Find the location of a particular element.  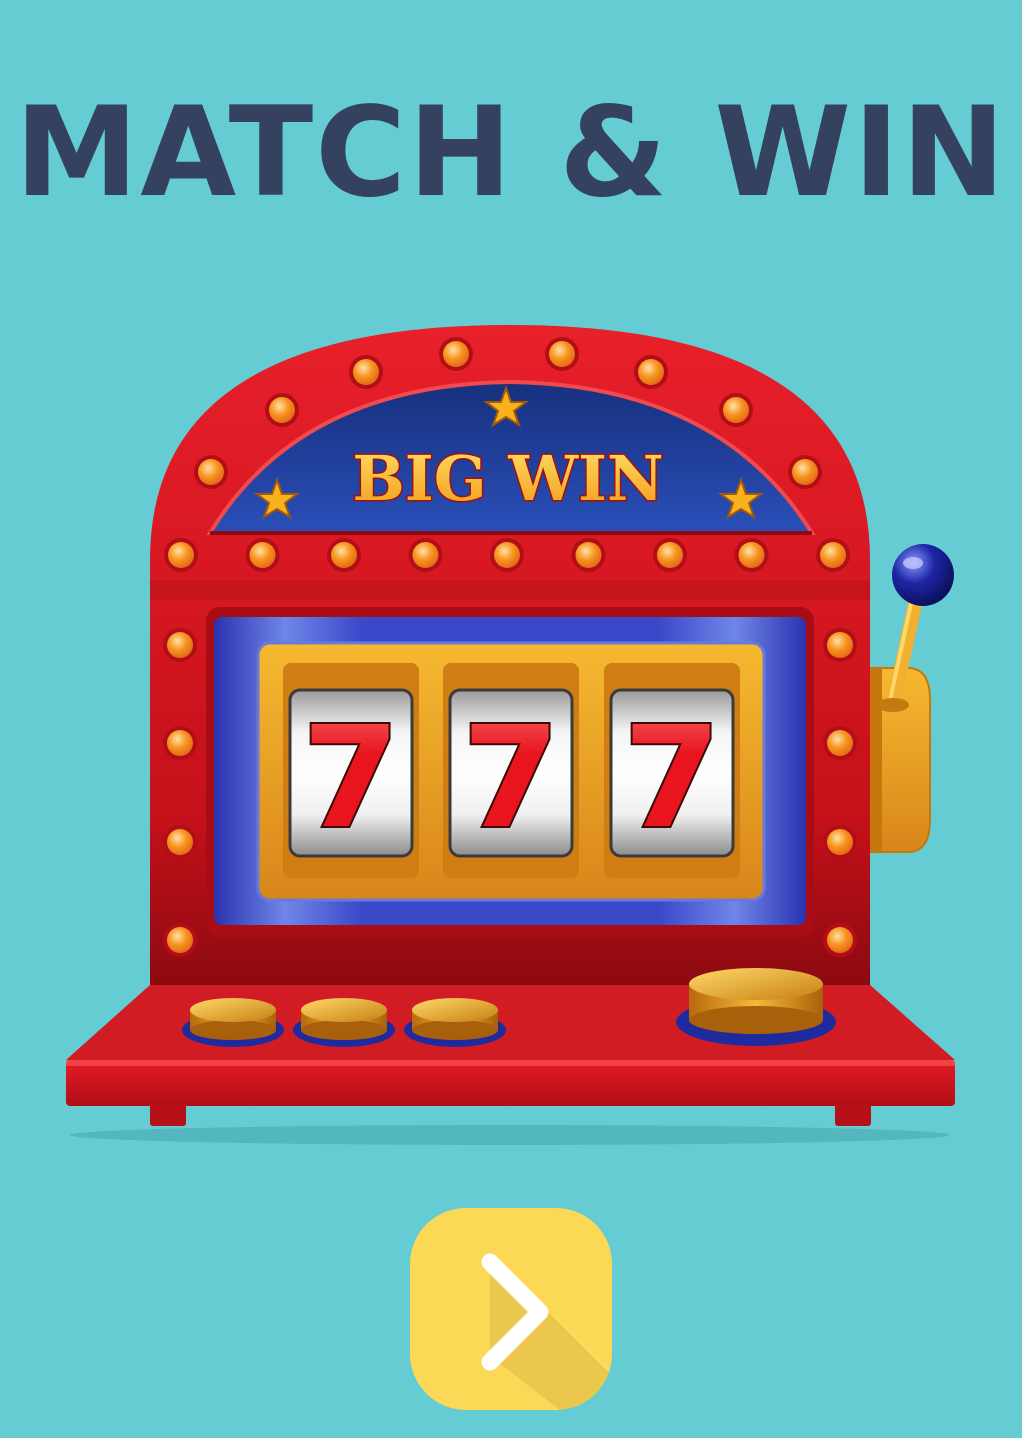

next-button is located at coordinates (511, 1309).